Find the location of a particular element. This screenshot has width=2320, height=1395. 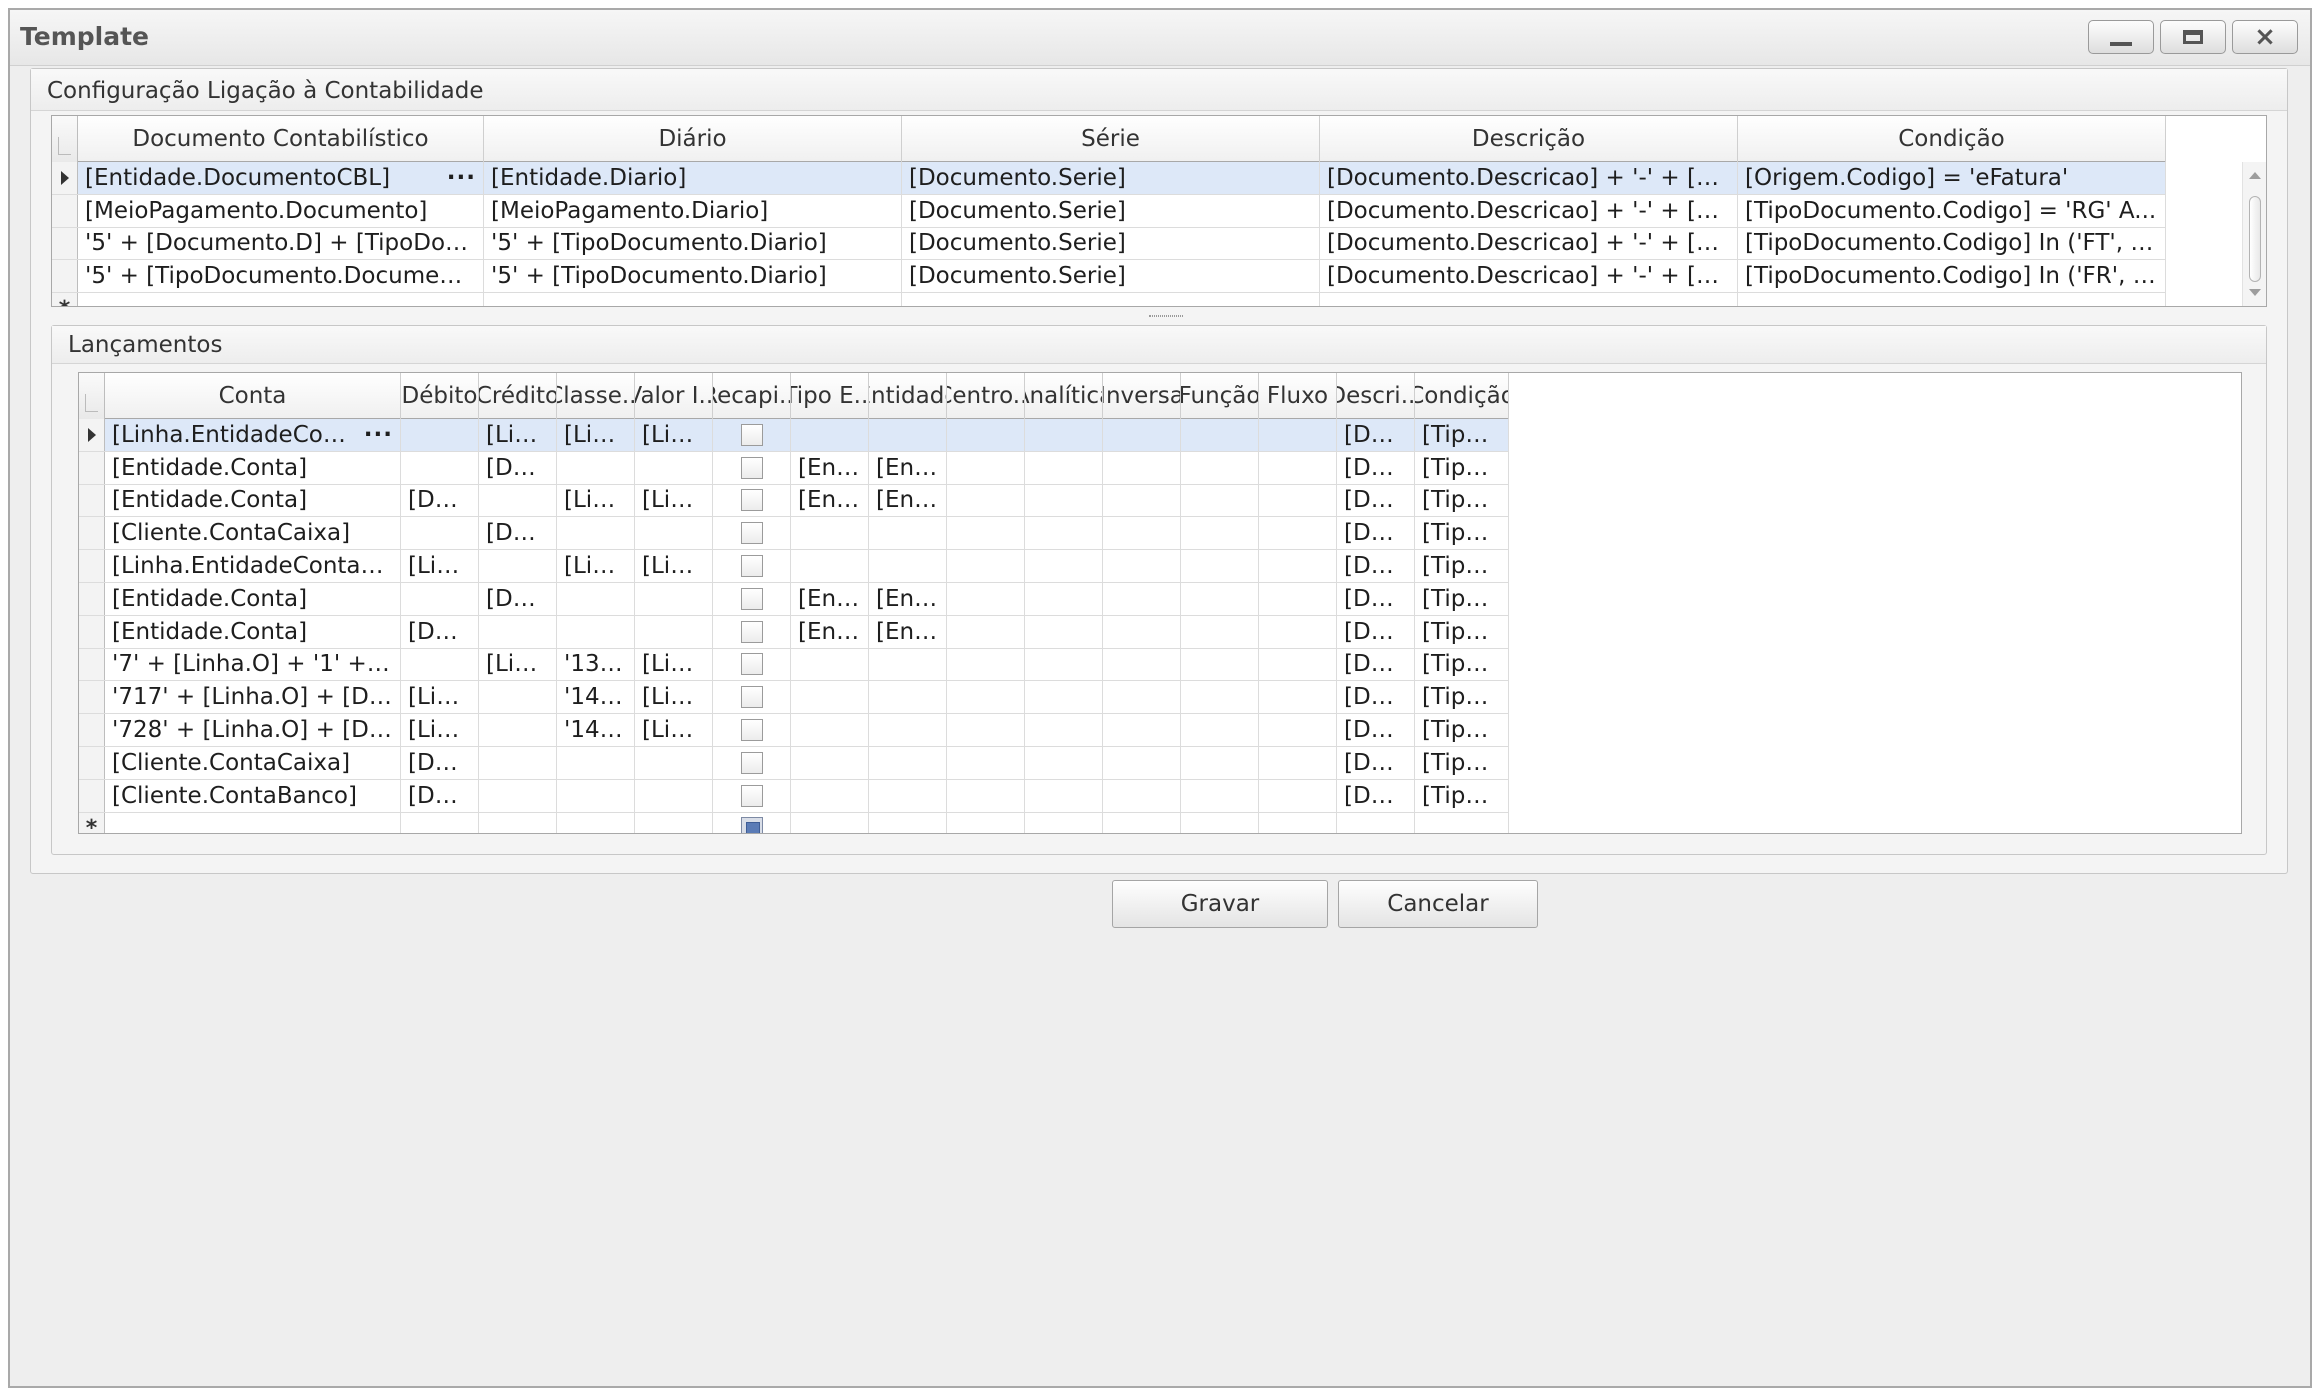

table-cell: [Entidade.DocumentoCBL] ··· is located at coordinates (281, 178).